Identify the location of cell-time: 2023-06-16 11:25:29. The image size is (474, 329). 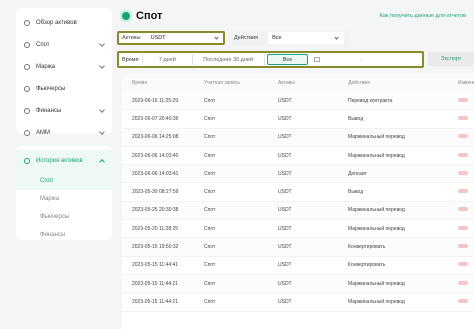
(155, 100).